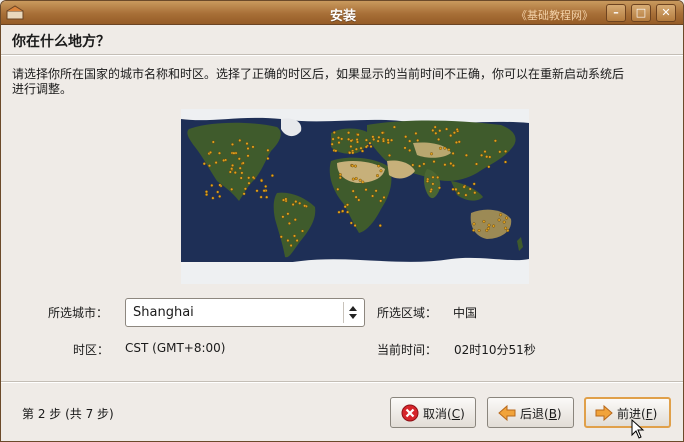 This screenshot has width=684, height=442. What do you see at coordinates (352, 312) in the screenshot?
I see `spin-arrows-icon` at bounding box center [352, 312].